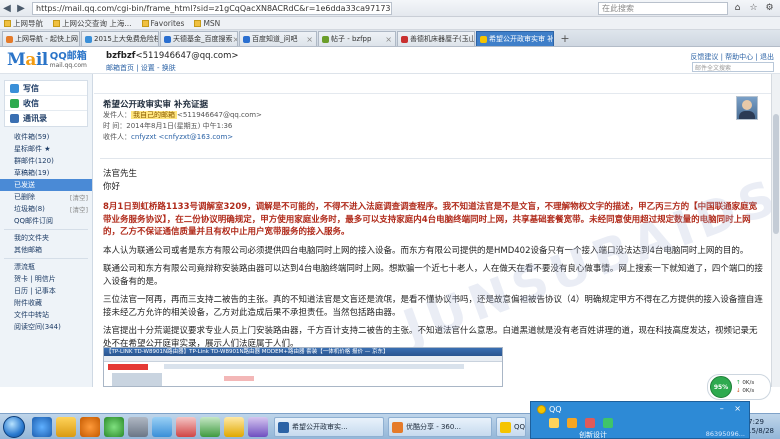 This screenshot has width=780, height=439. Describe the element at coordinates (14, 118) in the screenshot. I see `action-icon` at that location.